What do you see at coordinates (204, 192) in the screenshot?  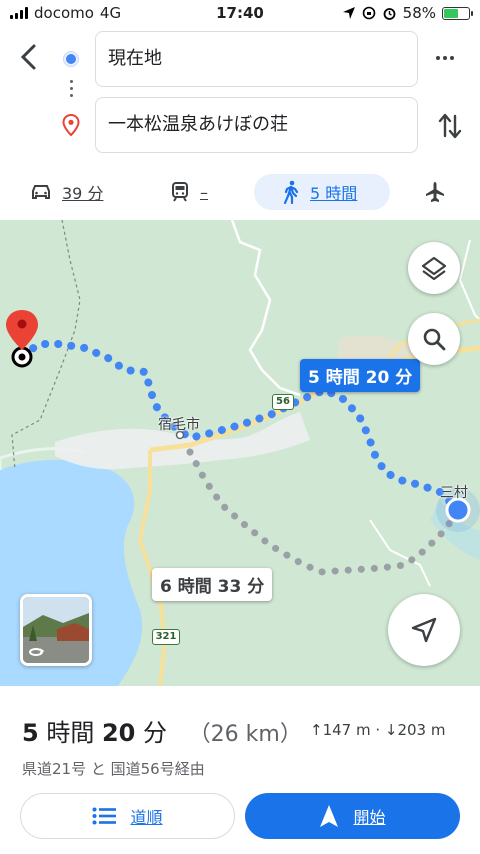 I see `transit-duration: –` at bounding box center [204, 192].